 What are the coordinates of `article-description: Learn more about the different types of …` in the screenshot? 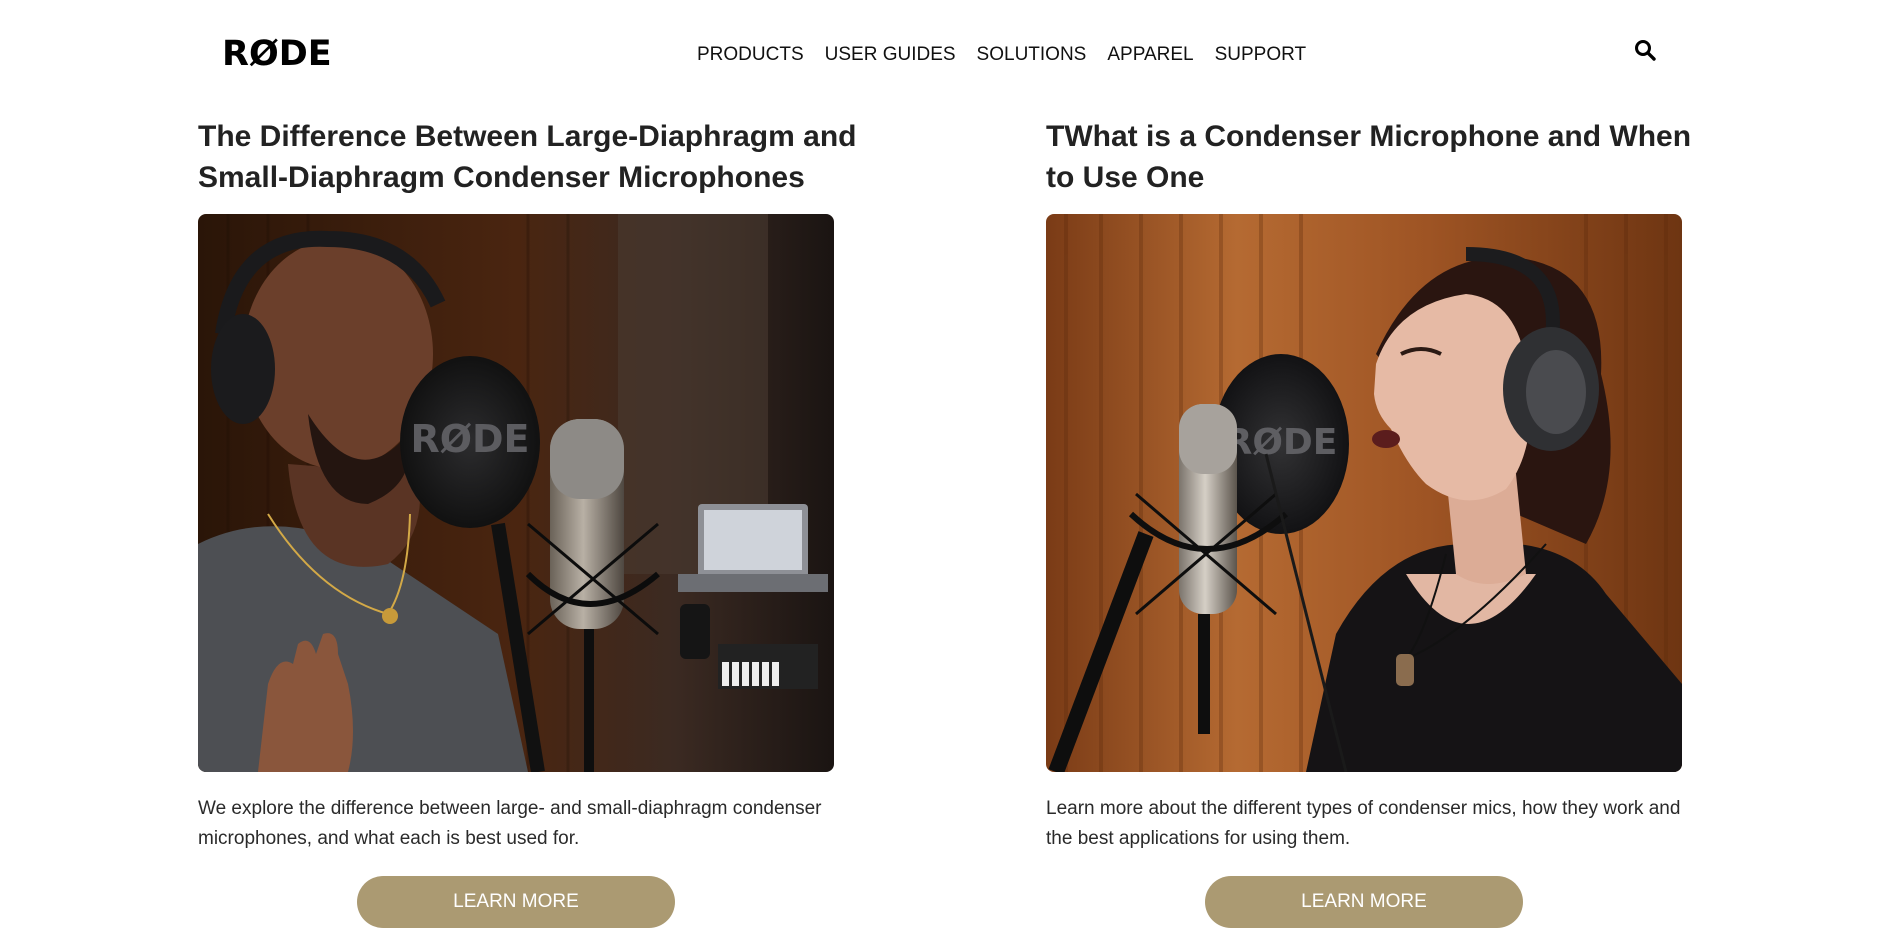 It's located at (1363, 823).